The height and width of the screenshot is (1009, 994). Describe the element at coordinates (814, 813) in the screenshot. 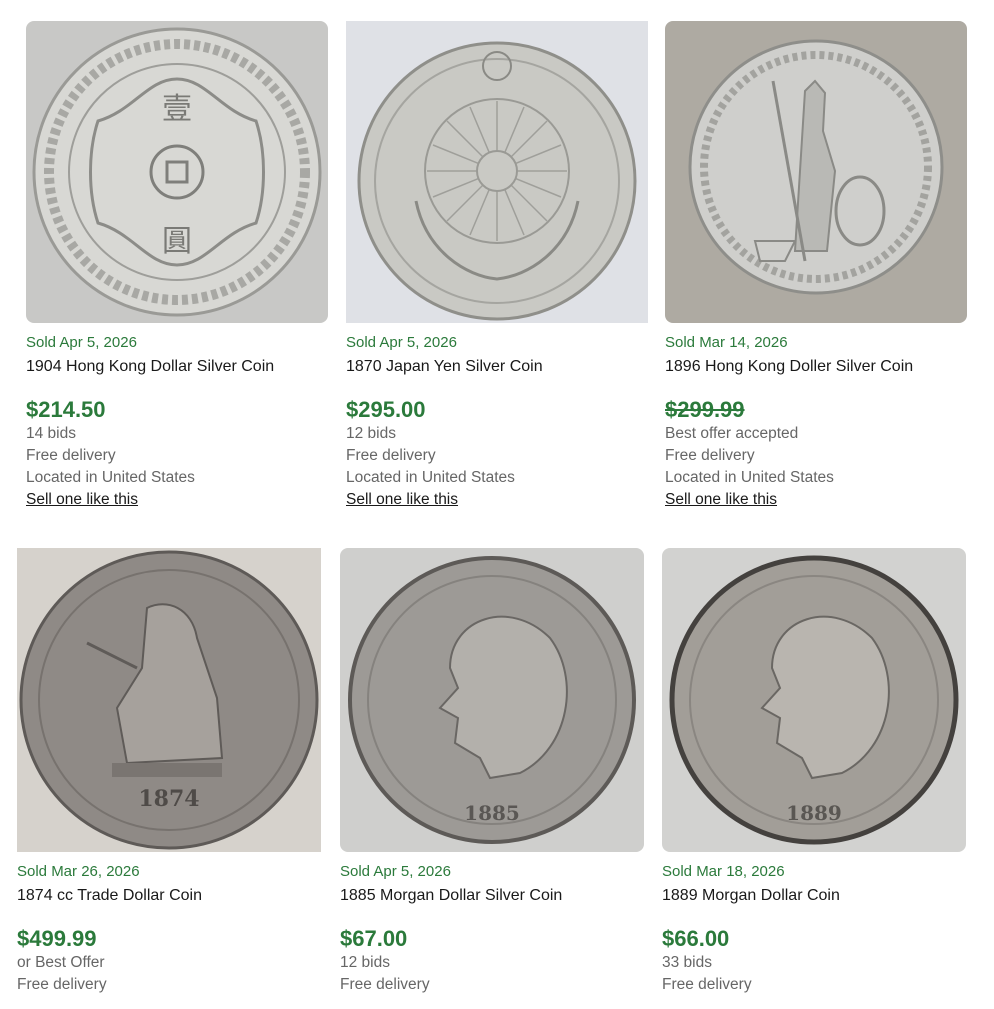

I see `svg-text: 1889` at that location.